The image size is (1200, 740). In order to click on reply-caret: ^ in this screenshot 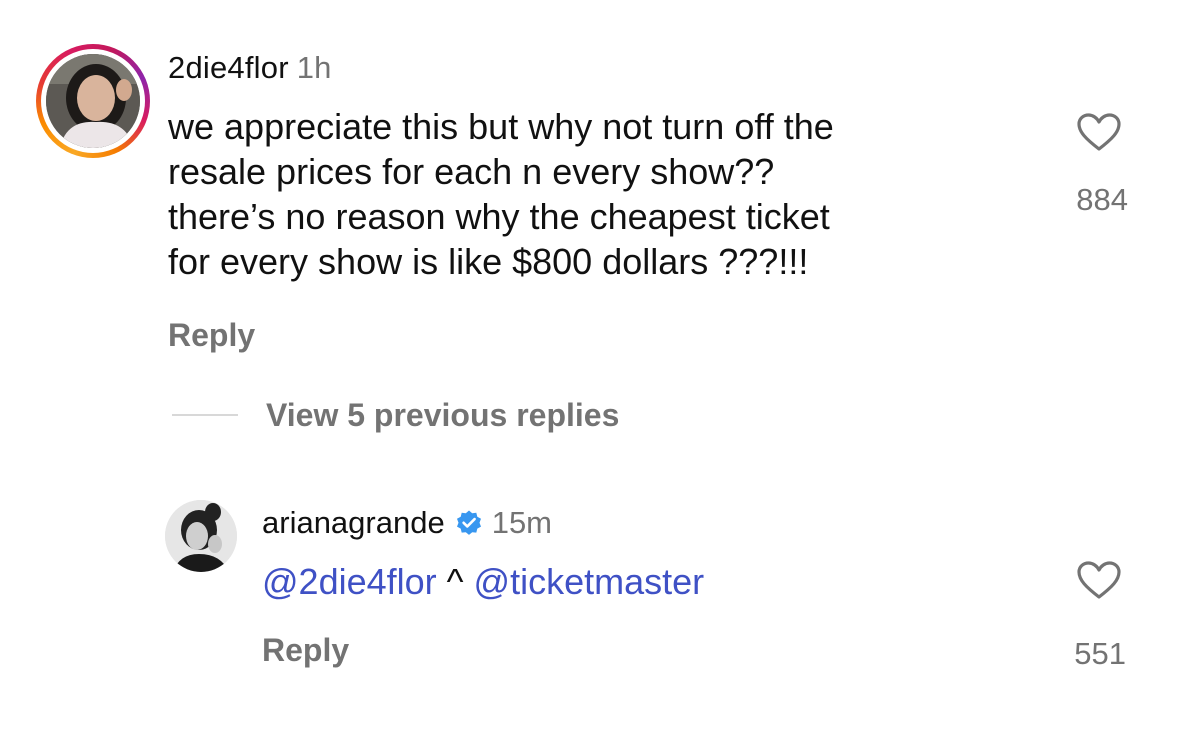, I will do `click(455, 581)`.